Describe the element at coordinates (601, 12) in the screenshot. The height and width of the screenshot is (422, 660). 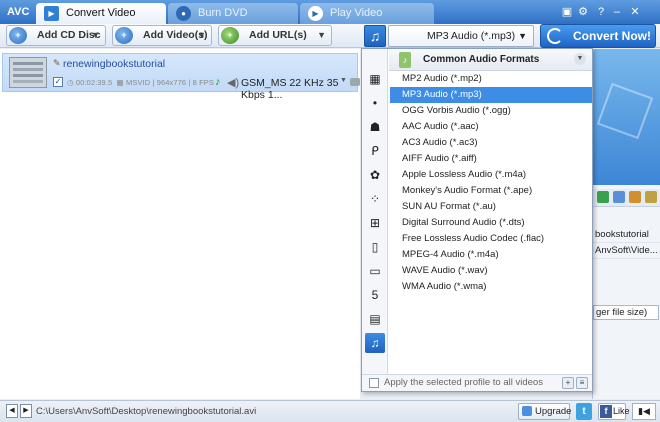
I see `help-icon: ?` at that location.